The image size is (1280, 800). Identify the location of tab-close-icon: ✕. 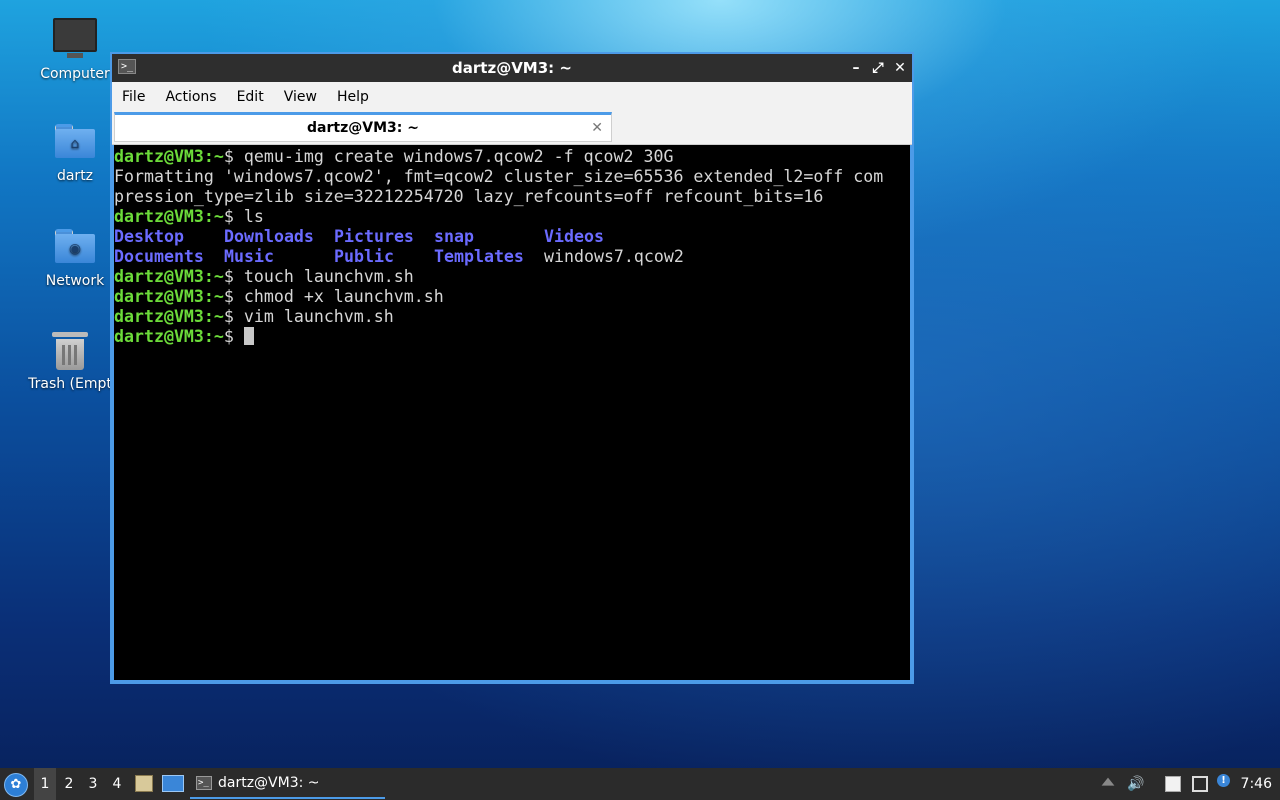
(597, 128).